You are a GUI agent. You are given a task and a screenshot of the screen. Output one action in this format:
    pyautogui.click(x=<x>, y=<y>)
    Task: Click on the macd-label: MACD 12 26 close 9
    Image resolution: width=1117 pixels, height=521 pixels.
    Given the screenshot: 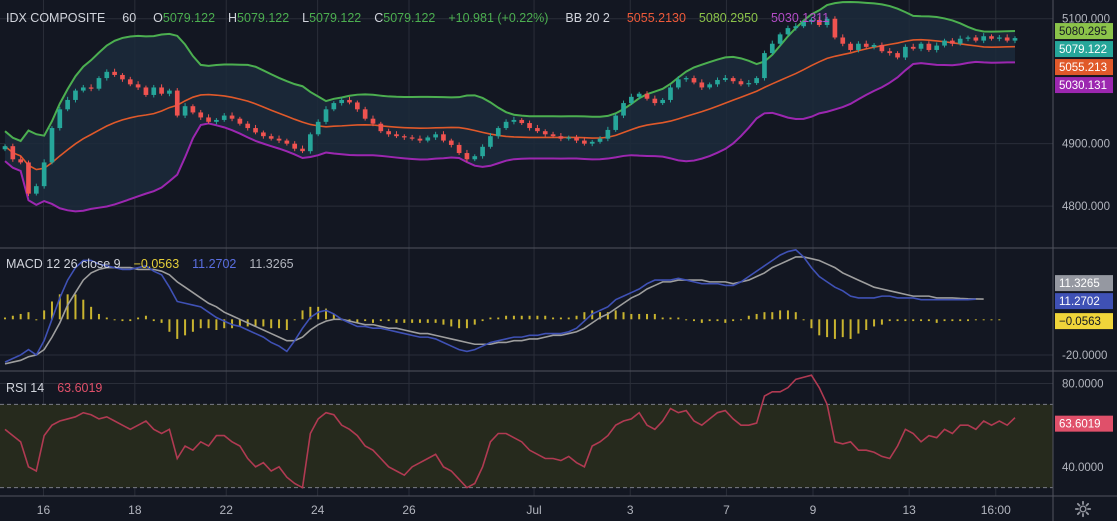 What is the action you would take?
    pyautogui.click(x=63, y=264)
    